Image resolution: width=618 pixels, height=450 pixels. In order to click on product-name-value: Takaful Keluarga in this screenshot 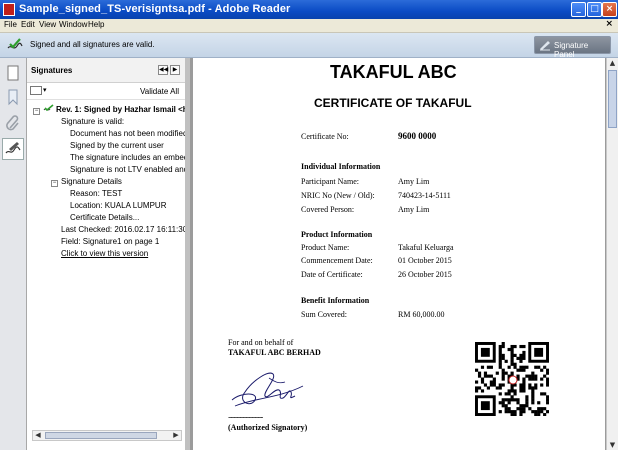, I will do `click(426, 247)`.